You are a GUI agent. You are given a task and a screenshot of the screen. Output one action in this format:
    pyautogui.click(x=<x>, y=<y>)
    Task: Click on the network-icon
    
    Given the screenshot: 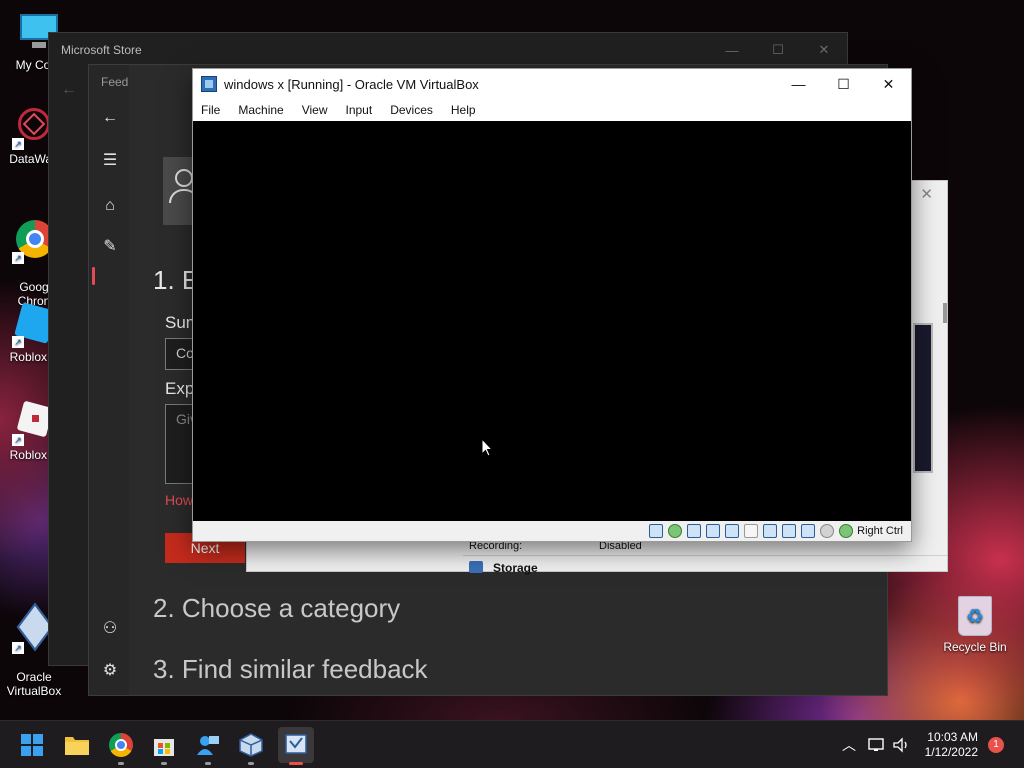 What is the action you would take?
    pyautogui.click(x=713, y=531)
    